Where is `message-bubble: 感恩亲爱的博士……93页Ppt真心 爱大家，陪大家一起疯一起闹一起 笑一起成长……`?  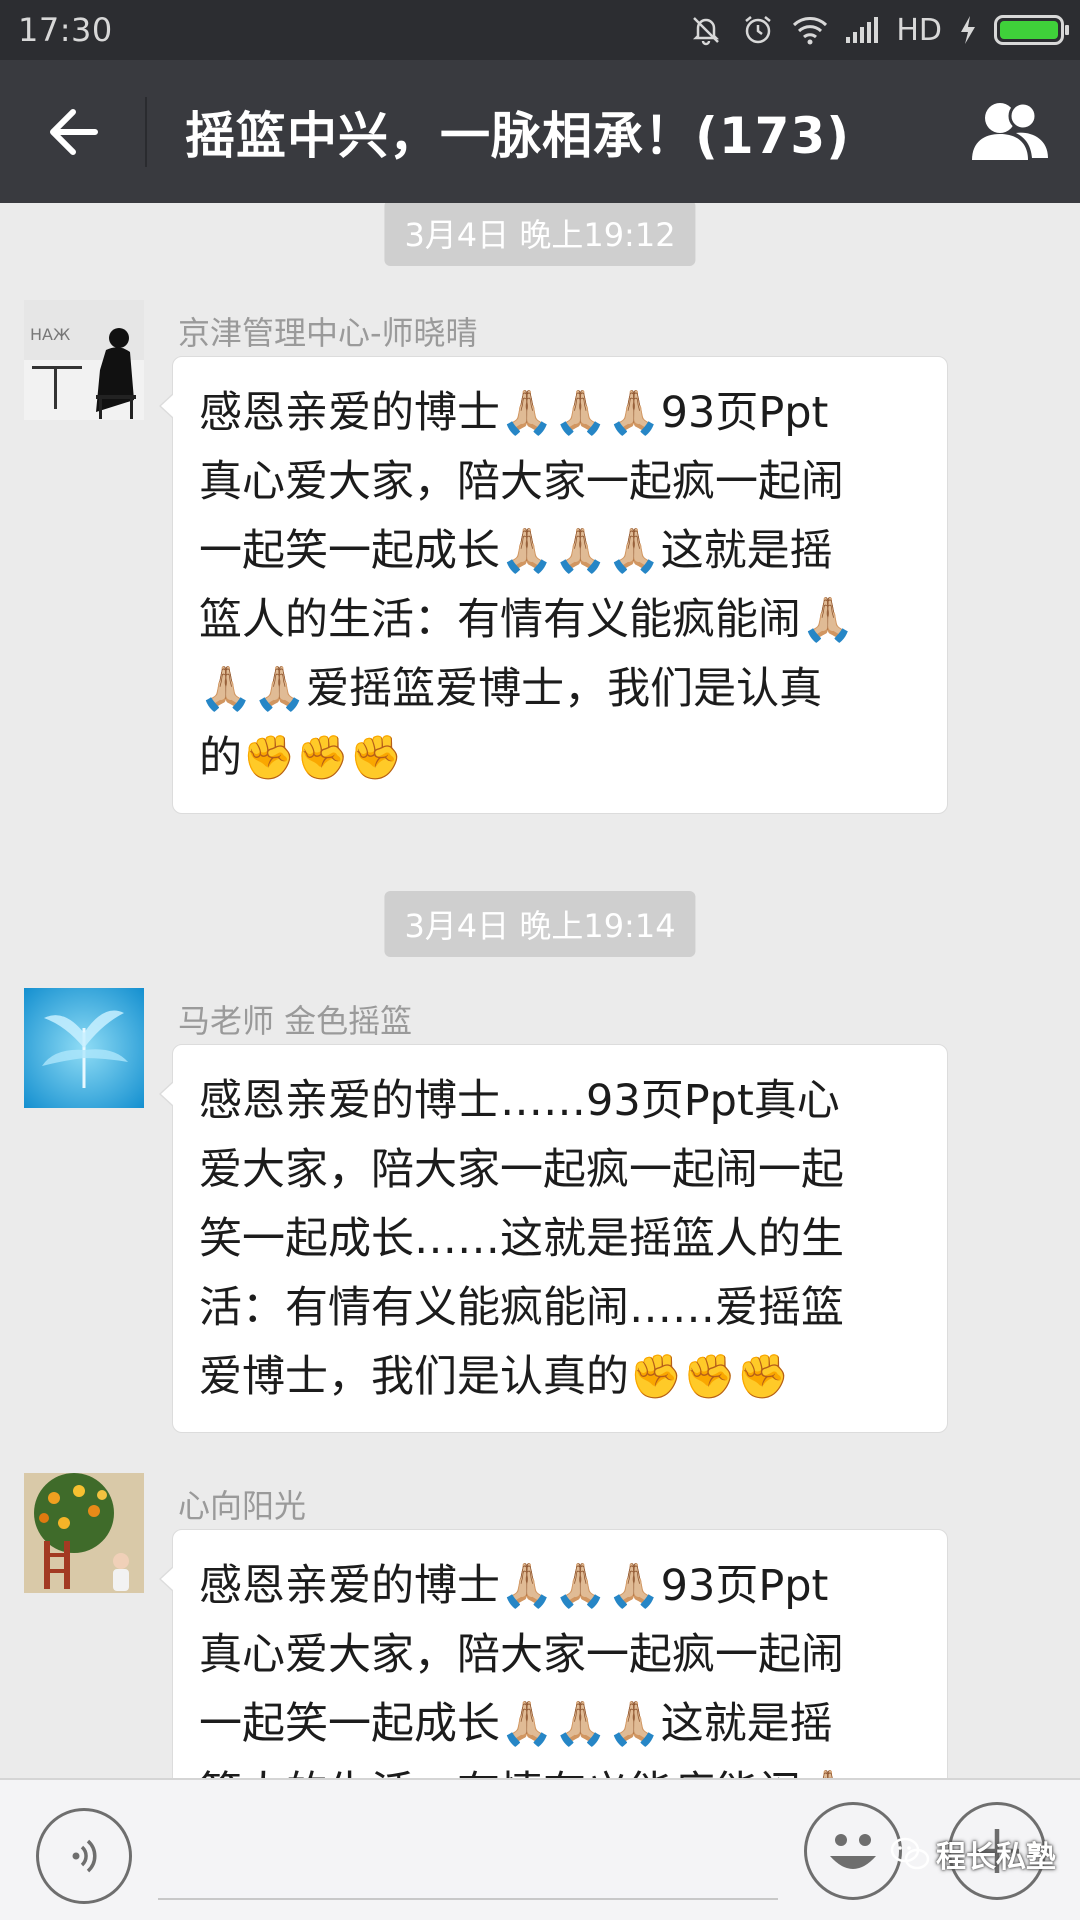 message-bubble: 感恩亲爱的博士……93页Ppt真心 爱大家，陪大家一起疯一起闹一起 笑一起成长…… is located at coordinates (553, 1238).